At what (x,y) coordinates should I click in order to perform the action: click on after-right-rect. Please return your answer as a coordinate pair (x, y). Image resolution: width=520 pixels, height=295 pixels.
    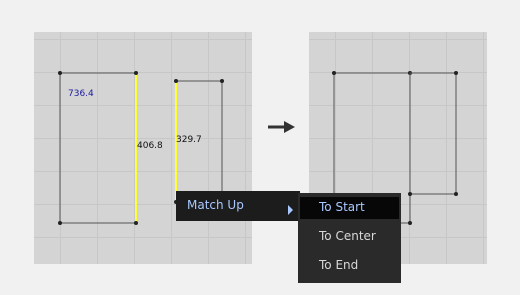
    Looking at the image, I should click on (433, 133).